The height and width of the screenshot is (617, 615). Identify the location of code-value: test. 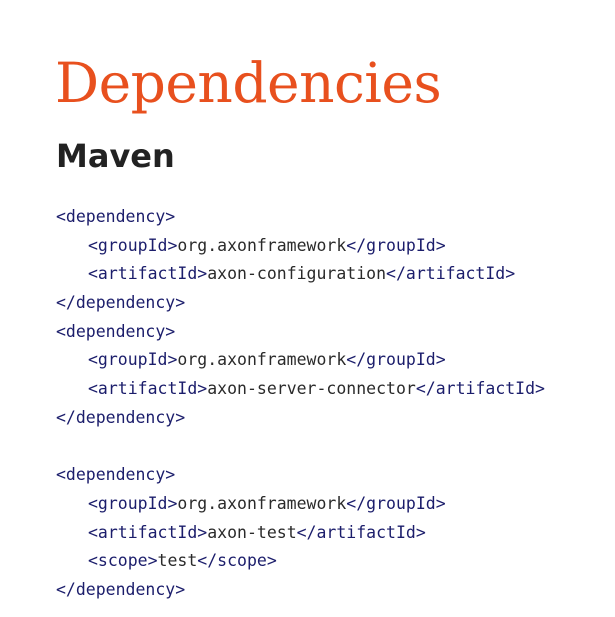
(177, 561).